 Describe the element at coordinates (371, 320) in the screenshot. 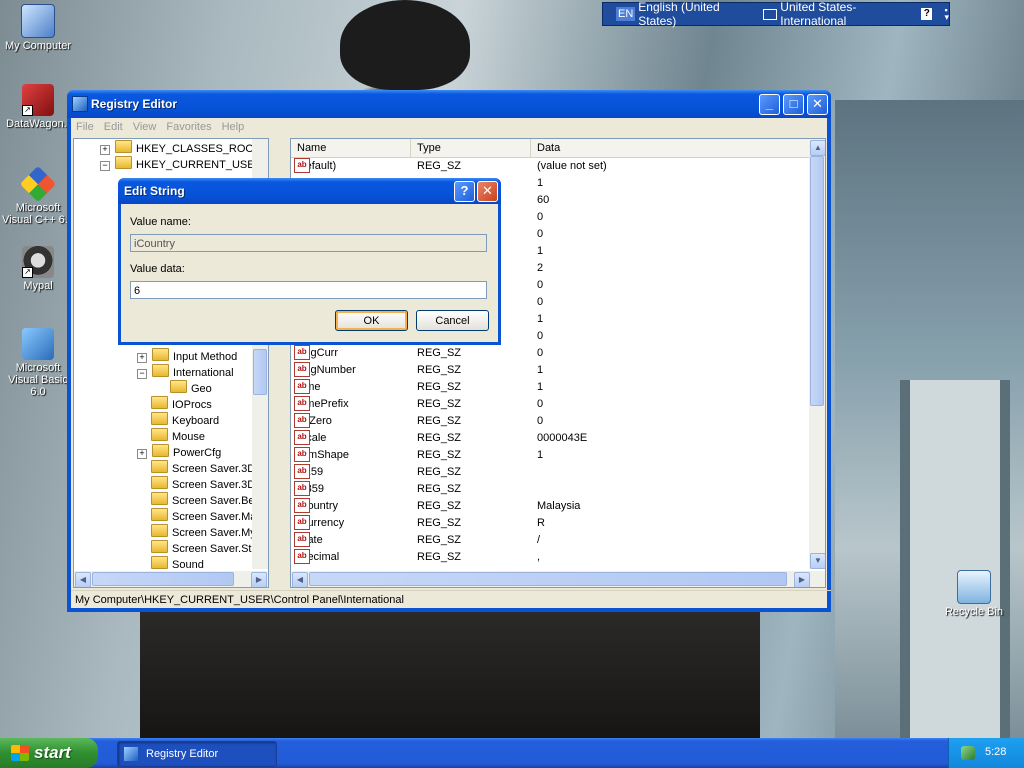

I see `ok-button: OK` at that location.